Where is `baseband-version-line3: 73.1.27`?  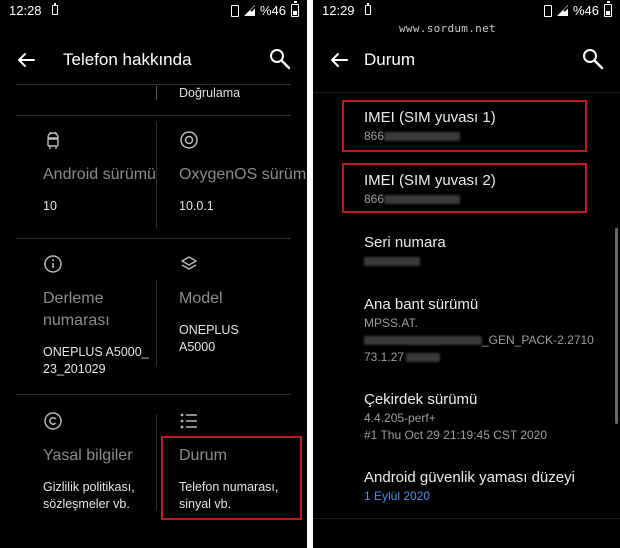
baseband-version-line3: 73.1.27 is located at coordinates (489, 357).